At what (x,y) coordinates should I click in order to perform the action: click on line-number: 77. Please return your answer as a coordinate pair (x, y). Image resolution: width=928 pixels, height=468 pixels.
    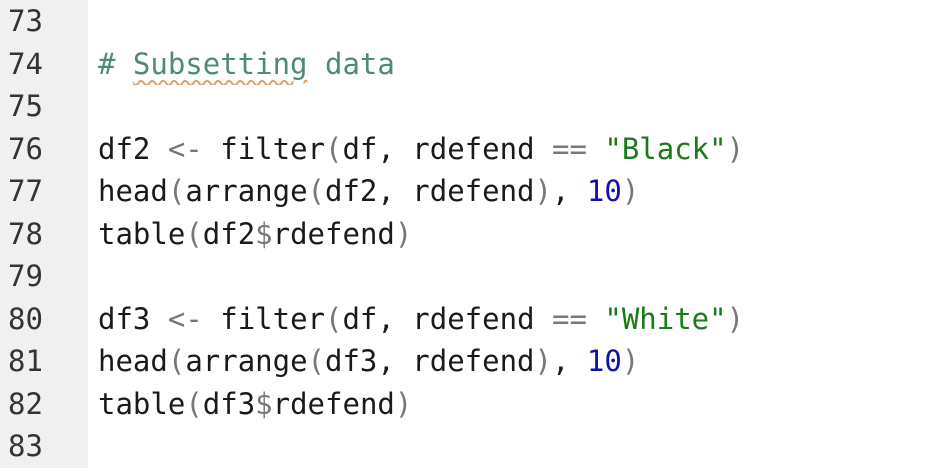
    Looking at the image, I should click on (25, 191).